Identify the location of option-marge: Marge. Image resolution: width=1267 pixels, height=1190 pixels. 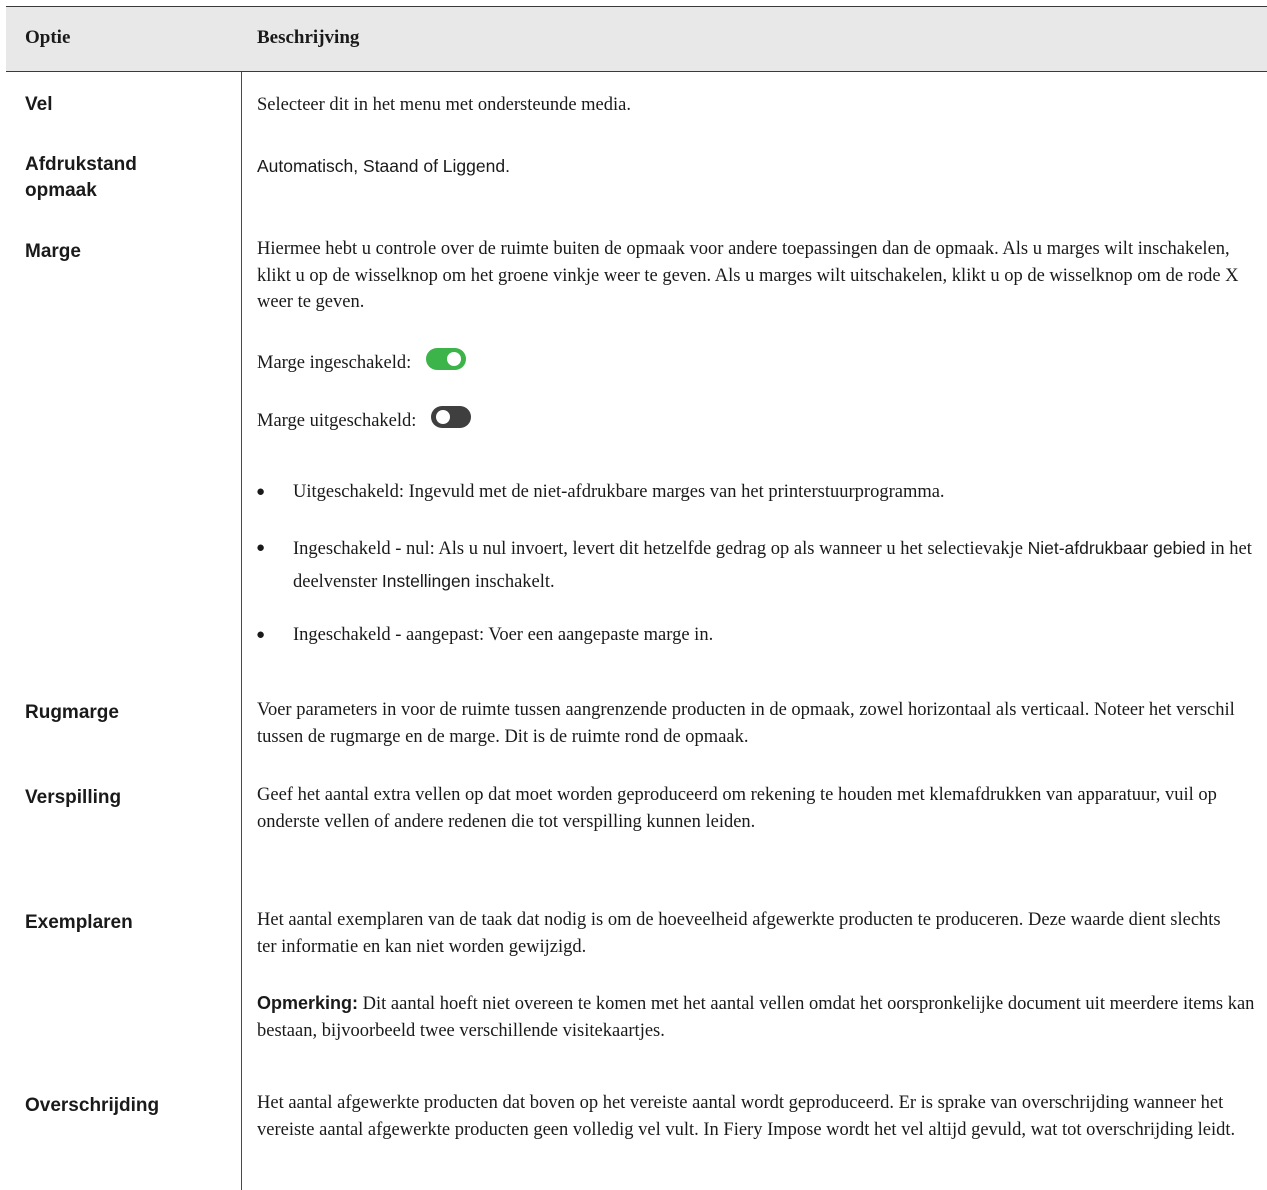
(53, 251).